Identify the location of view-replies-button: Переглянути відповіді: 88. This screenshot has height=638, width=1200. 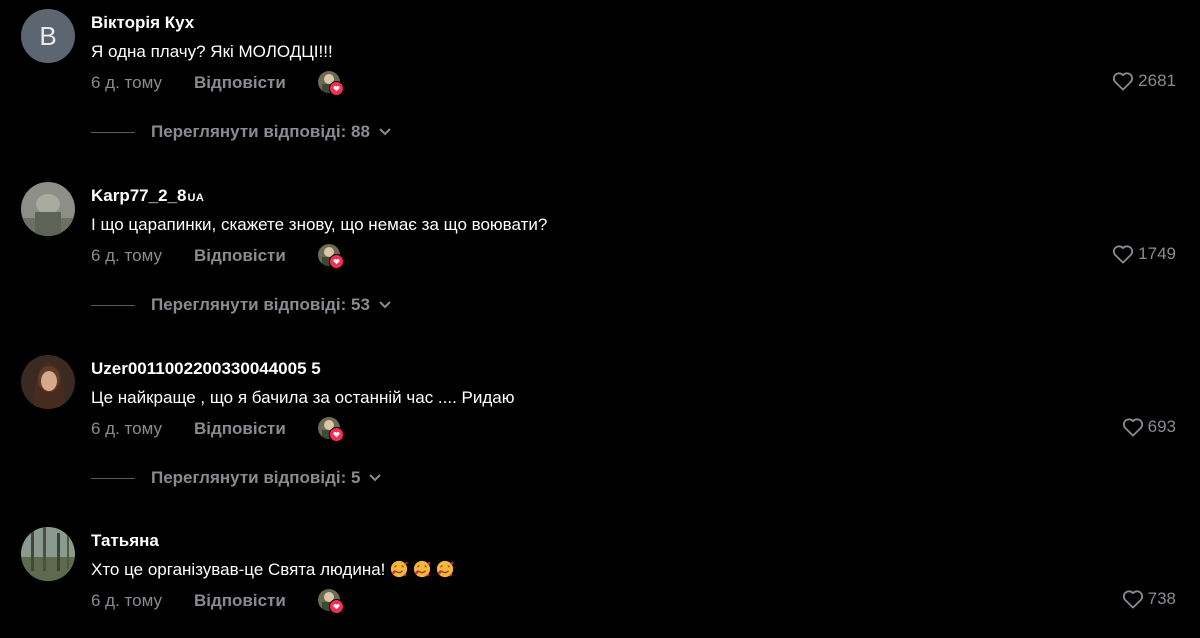
(241, 132).